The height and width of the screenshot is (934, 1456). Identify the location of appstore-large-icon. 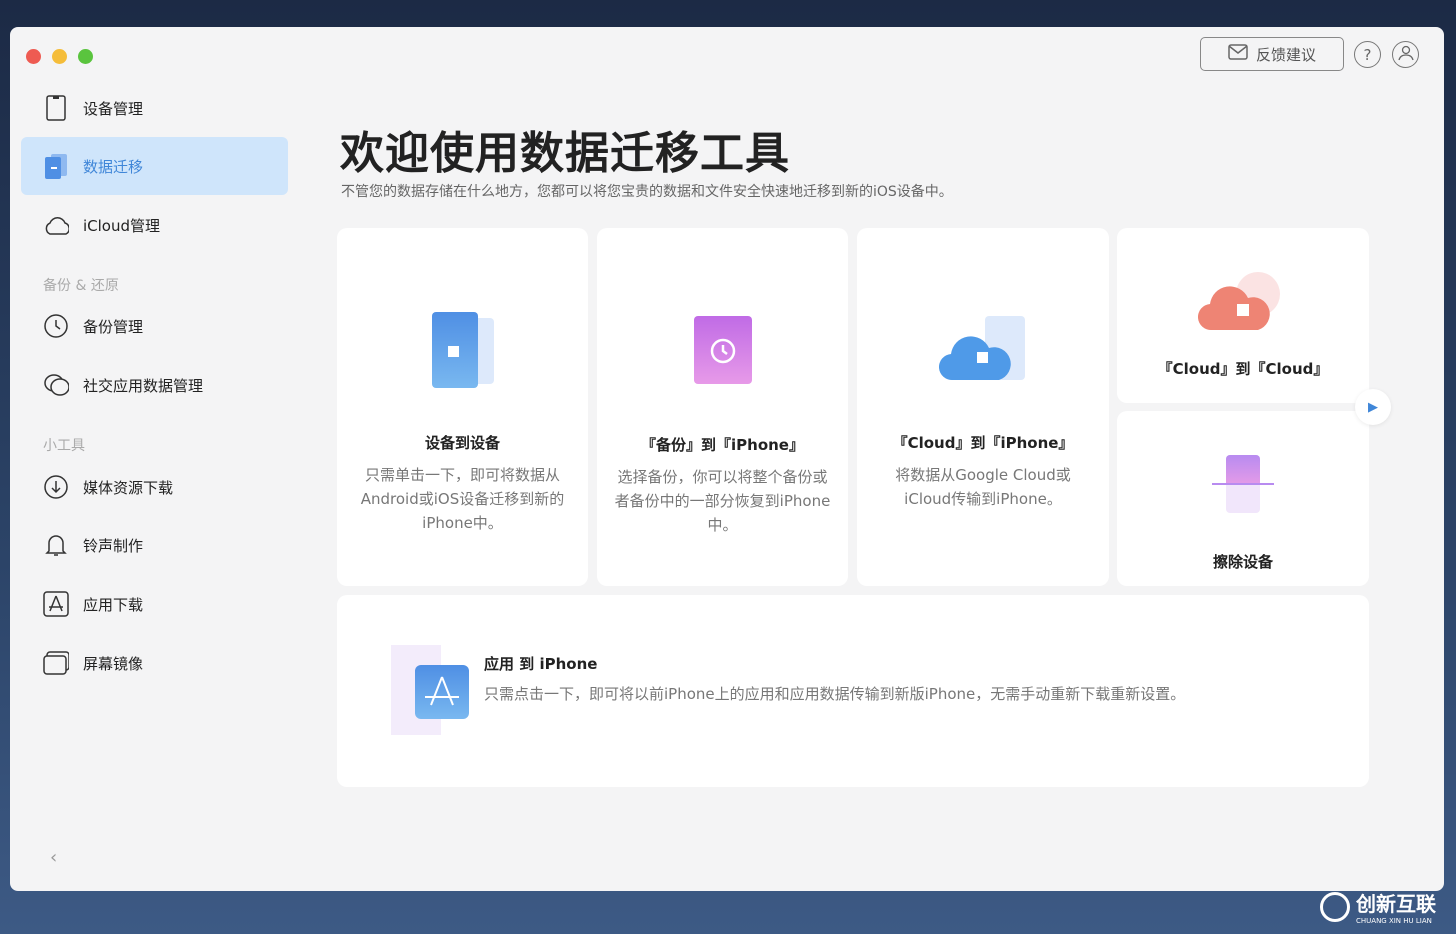
(442, 692).